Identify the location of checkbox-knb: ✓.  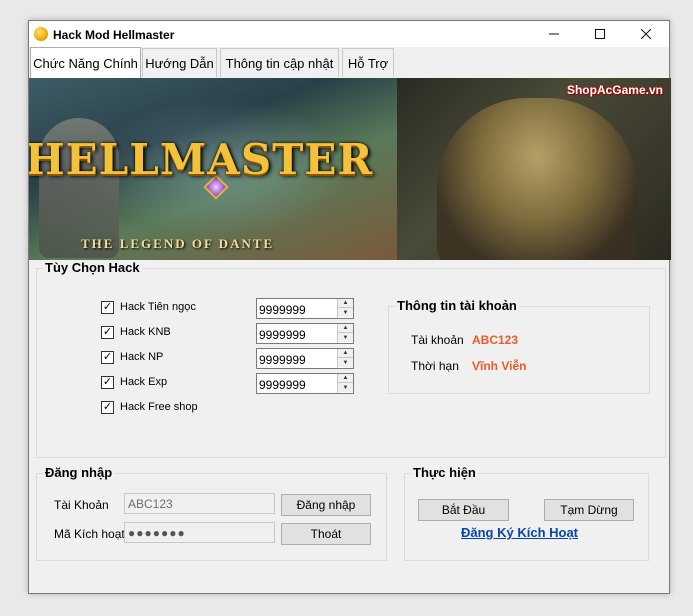
(107, 332).